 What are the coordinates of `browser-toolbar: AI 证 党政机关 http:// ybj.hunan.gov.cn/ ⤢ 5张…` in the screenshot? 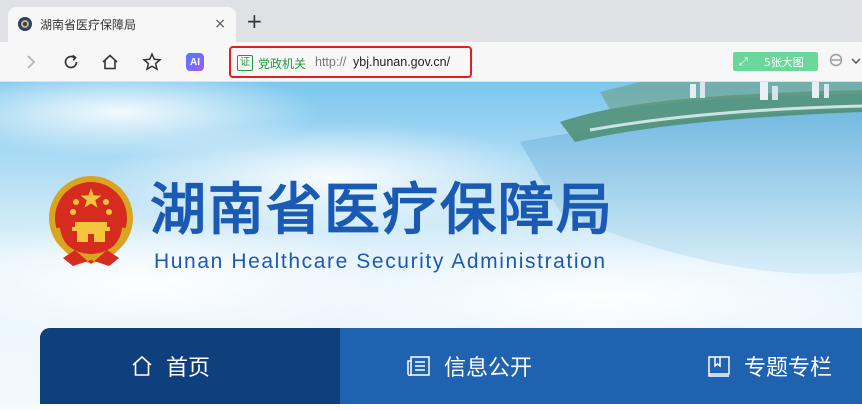 It's located at (431, 62).